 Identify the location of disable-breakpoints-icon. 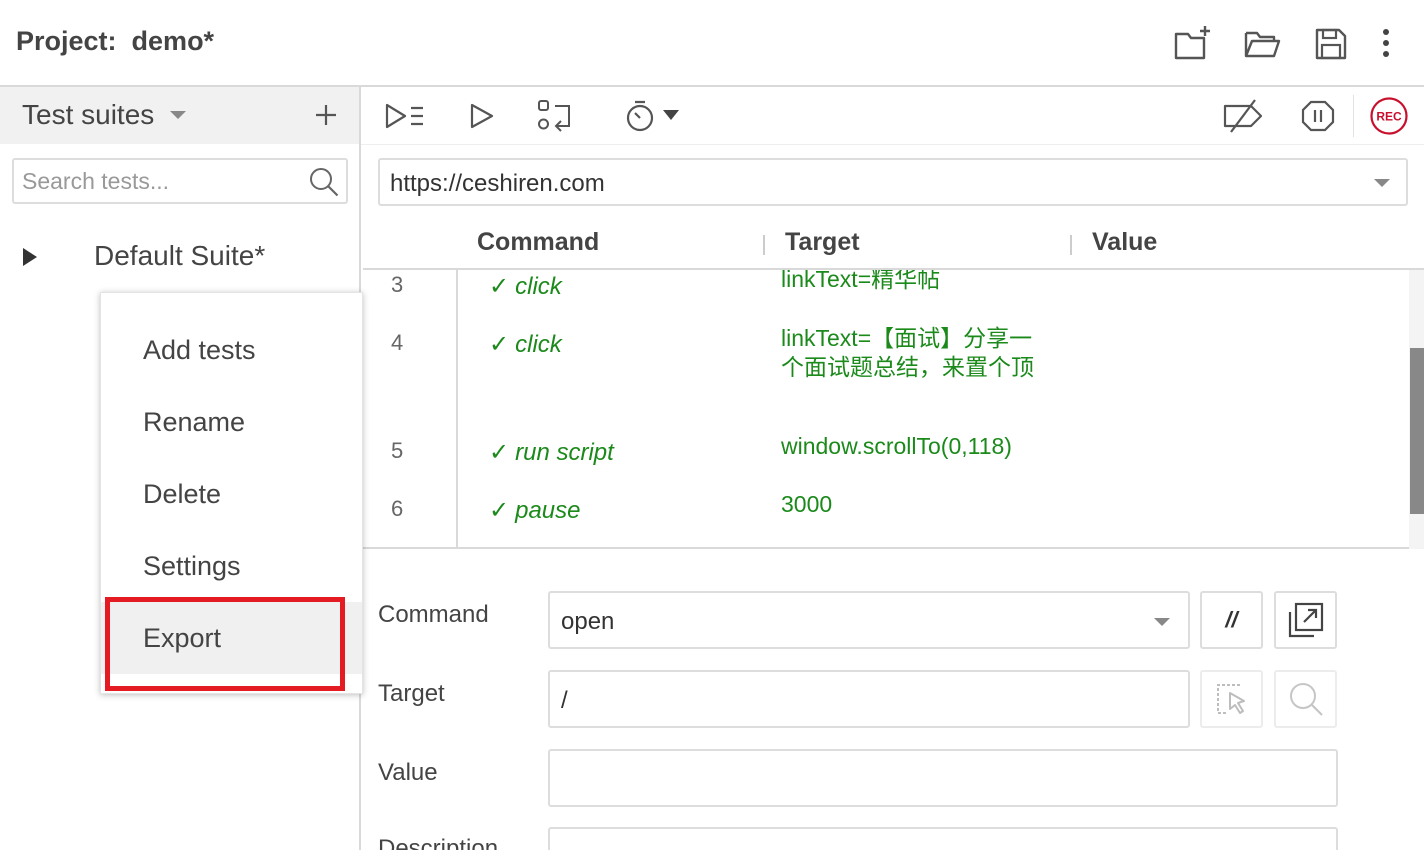
(1243, 116).